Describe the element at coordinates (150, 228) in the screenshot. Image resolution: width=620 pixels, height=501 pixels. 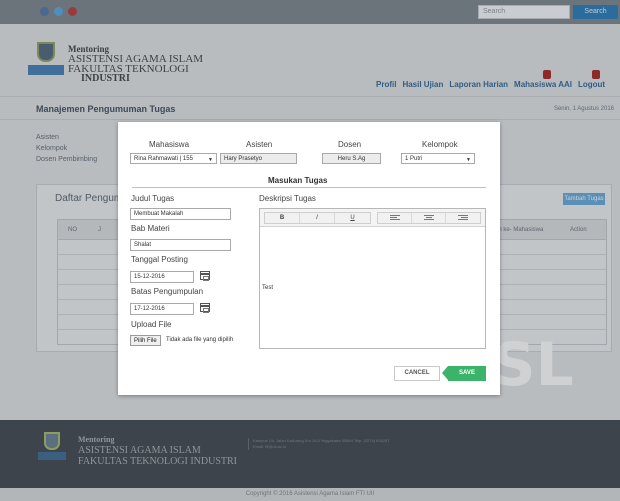
I see `bab-label: Bab Materi` at that location.